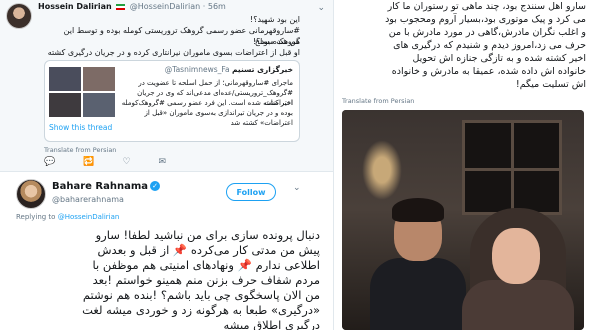 Image resolution: width=590 pixels, height=330 pixels. What do you see at coordinates (197, 69) in the screenshot?
I see `quoted-author-handle: @Tasnimnews_Fa` at bounding box center [197, 69].